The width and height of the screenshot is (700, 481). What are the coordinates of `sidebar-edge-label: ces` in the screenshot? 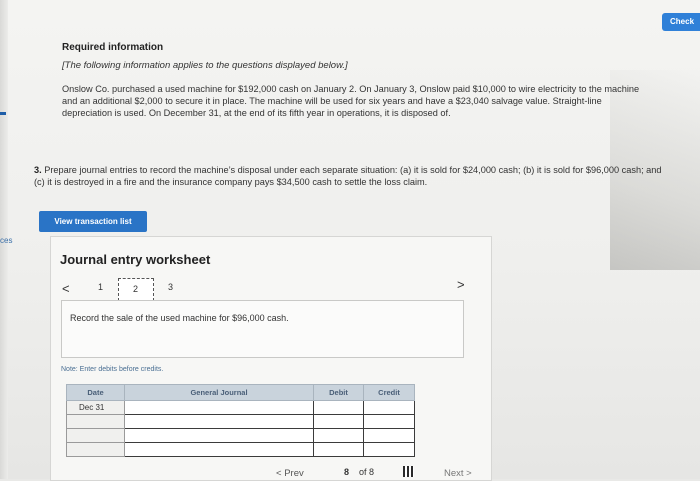 It's located at (6, 240).